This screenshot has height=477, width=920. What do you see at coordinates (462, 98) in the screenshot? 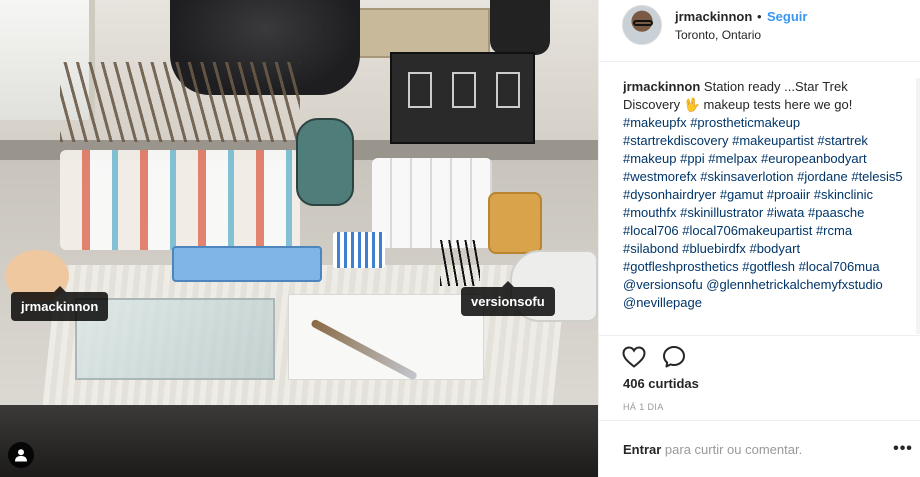
I see `photo-boxes` at bounding box center [462, 98].